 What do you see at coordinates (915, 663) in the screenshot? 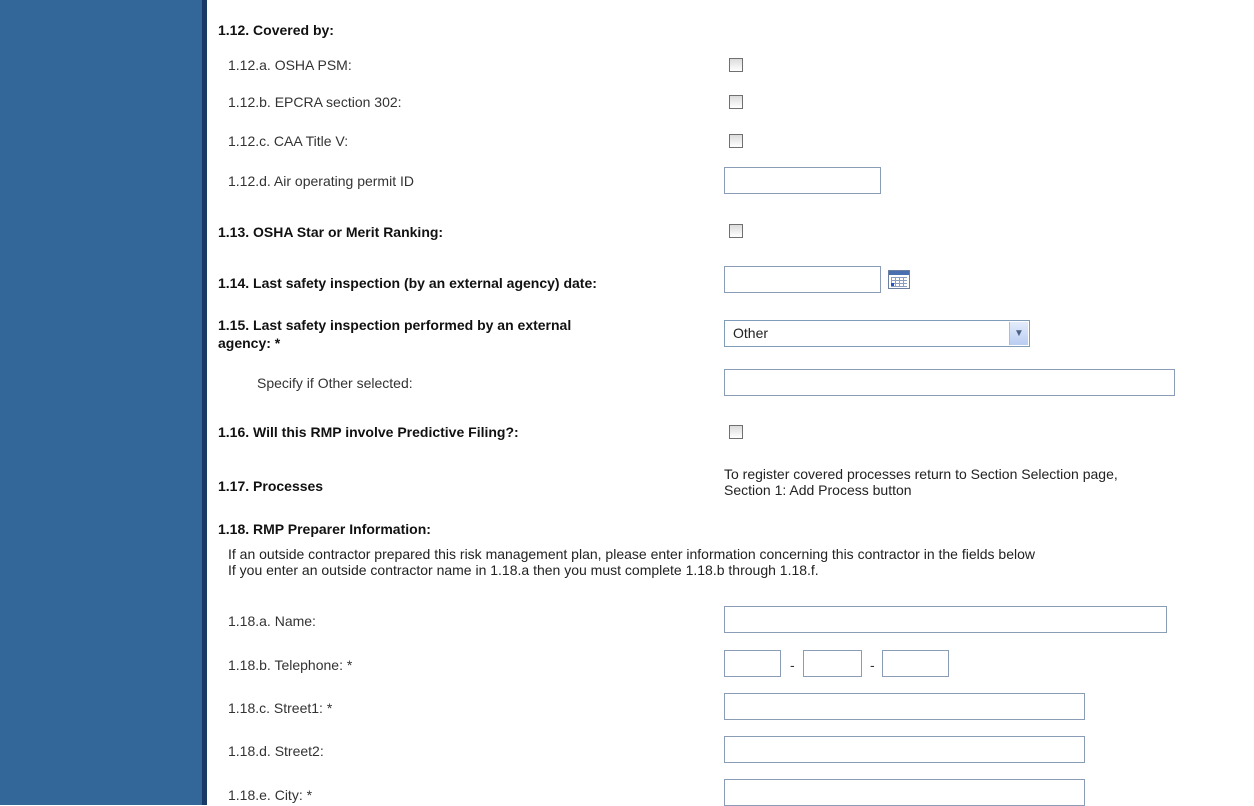
I see `phone-line-input` at bounding box center [915, 663].